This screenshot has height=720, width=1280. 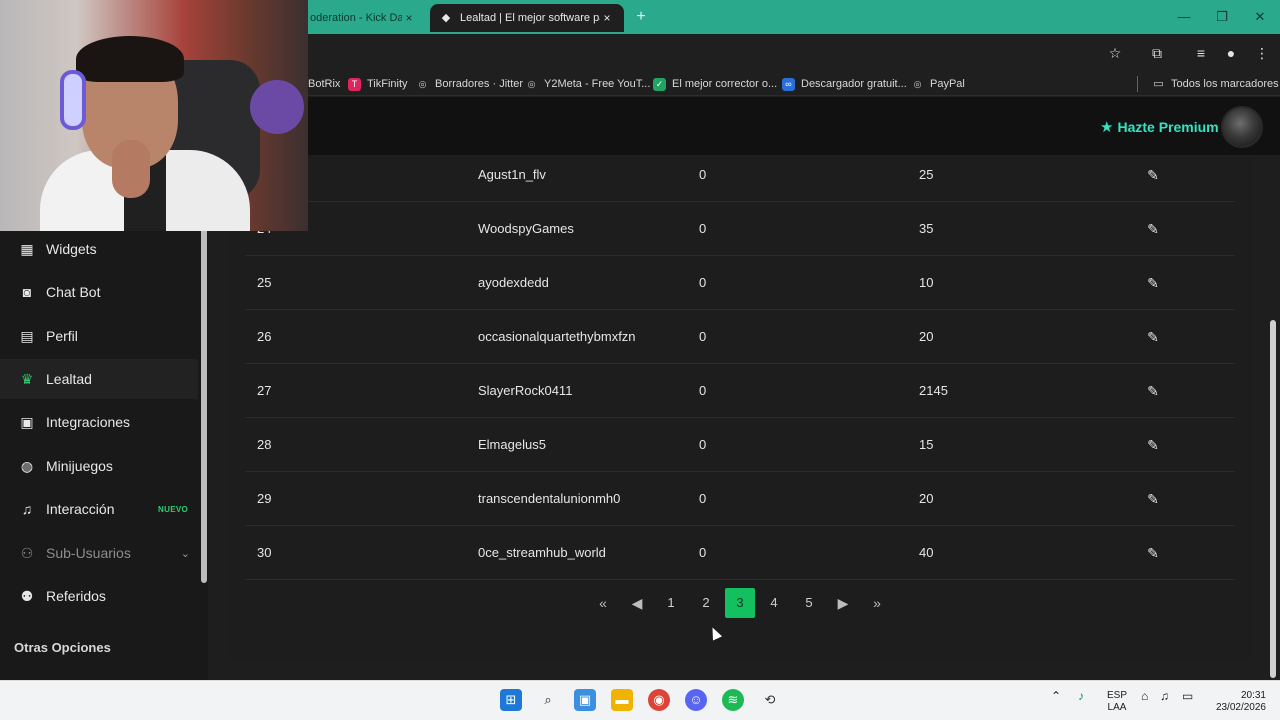 What do you see at coordinates (1081, 696) in the screenshot?
I see `microphone-icon: ♪` at bounding box center [1081, 696].